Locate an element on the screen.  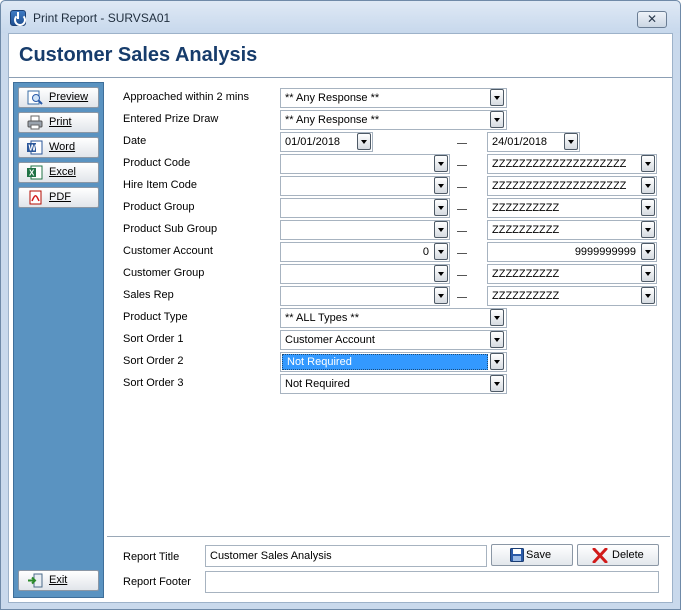
sort-order-3-select: Not Required is located at coordinates (393, 384).